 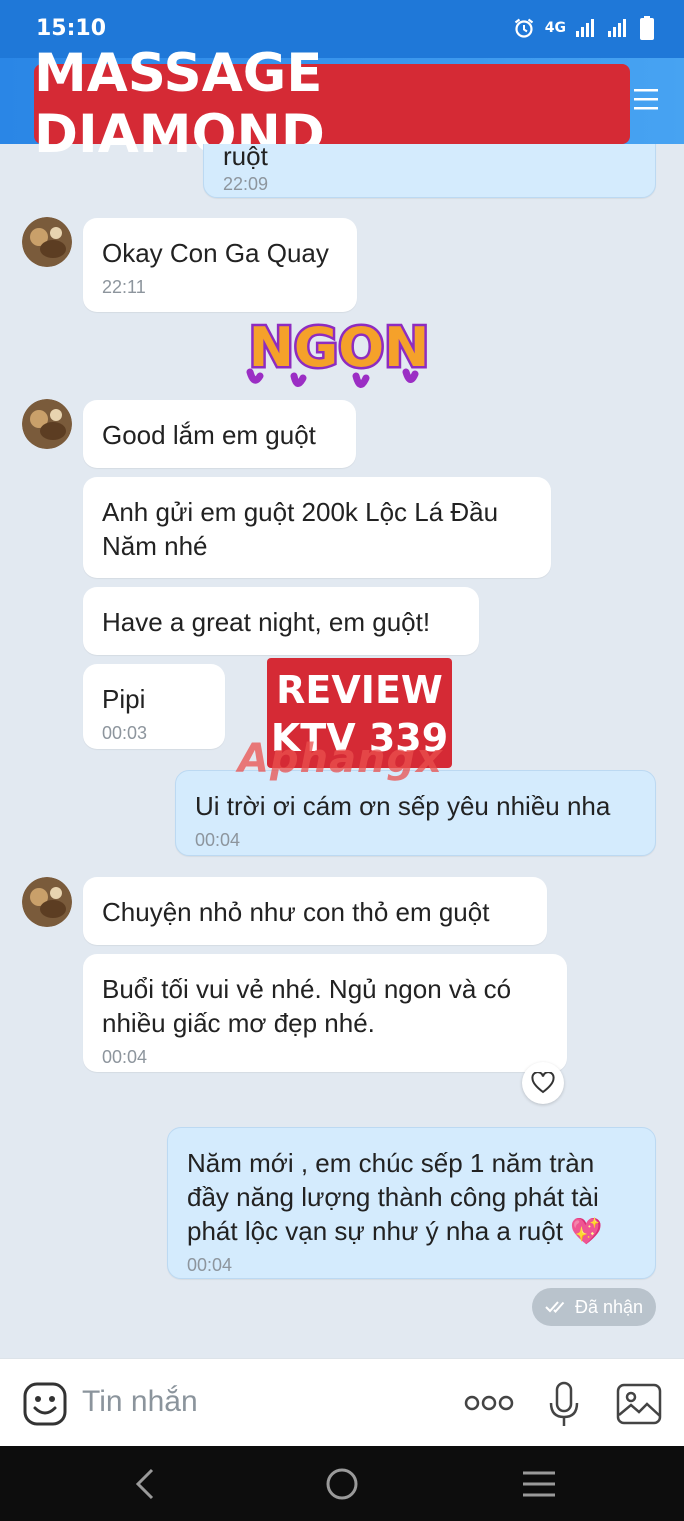 What do you see at coordinates (609, 1306) in the screenshot?
I see `received-status-text: Đã nhận` at bounding box center [609, 1306].